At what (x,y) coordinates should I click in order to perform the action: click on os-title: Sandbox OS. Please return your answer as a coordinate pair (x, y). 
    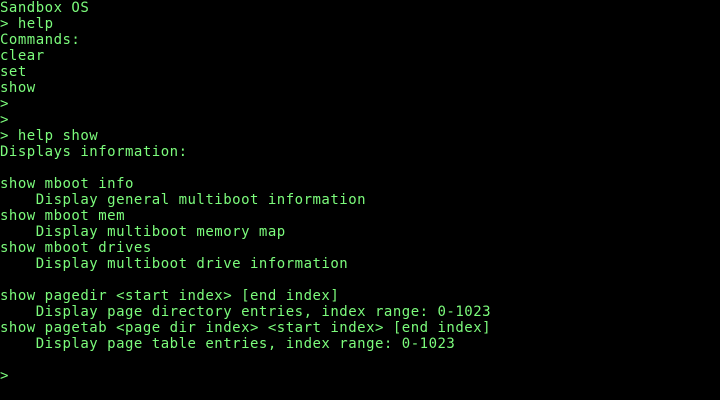
    Looking at the image, I should click on (45, 8).